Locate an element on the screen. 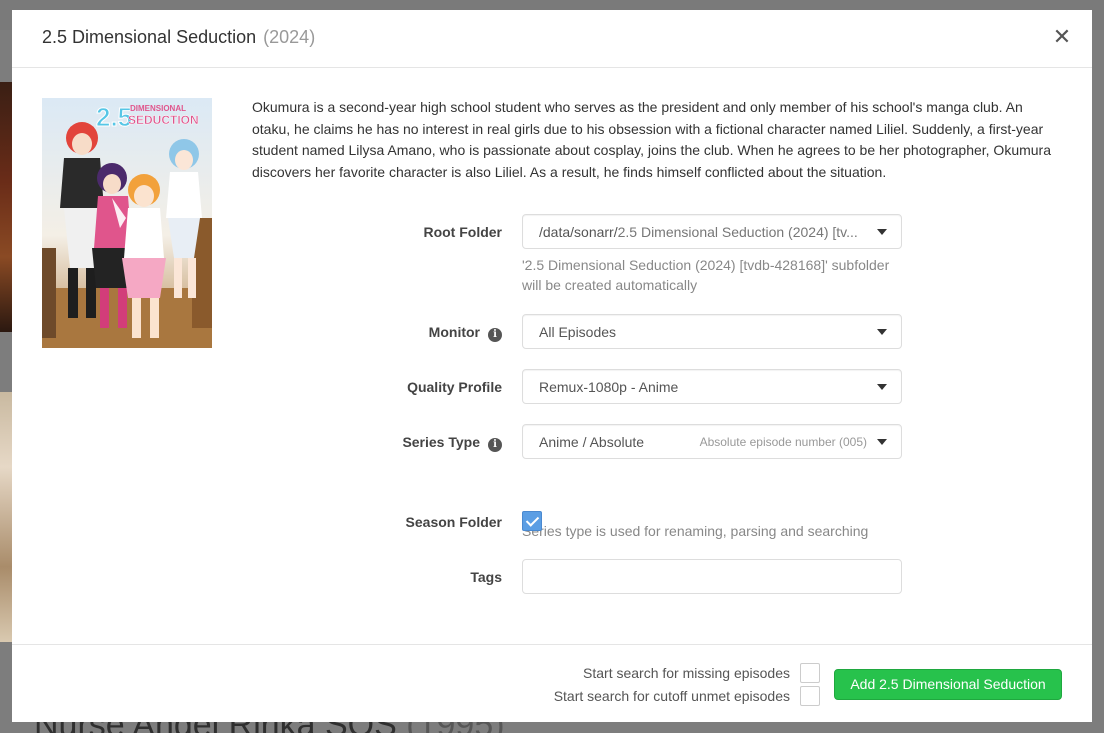 Image resolution: width=1104 pixels, height=733 pixels. search-missing-label: Start search for missing episodes is located at coordinates (686, 673).